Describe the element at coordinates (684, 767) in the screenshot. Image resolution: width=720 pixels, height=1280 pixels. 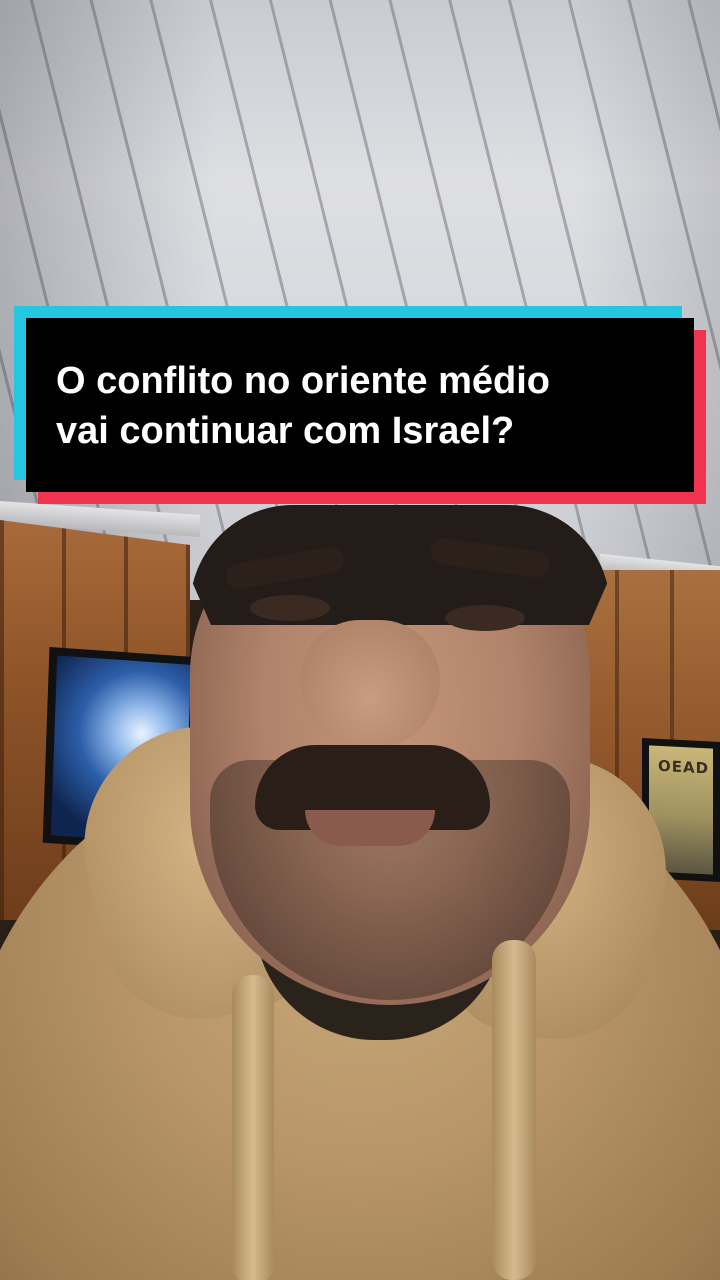
I see `poster-text: OEAD` at that location.